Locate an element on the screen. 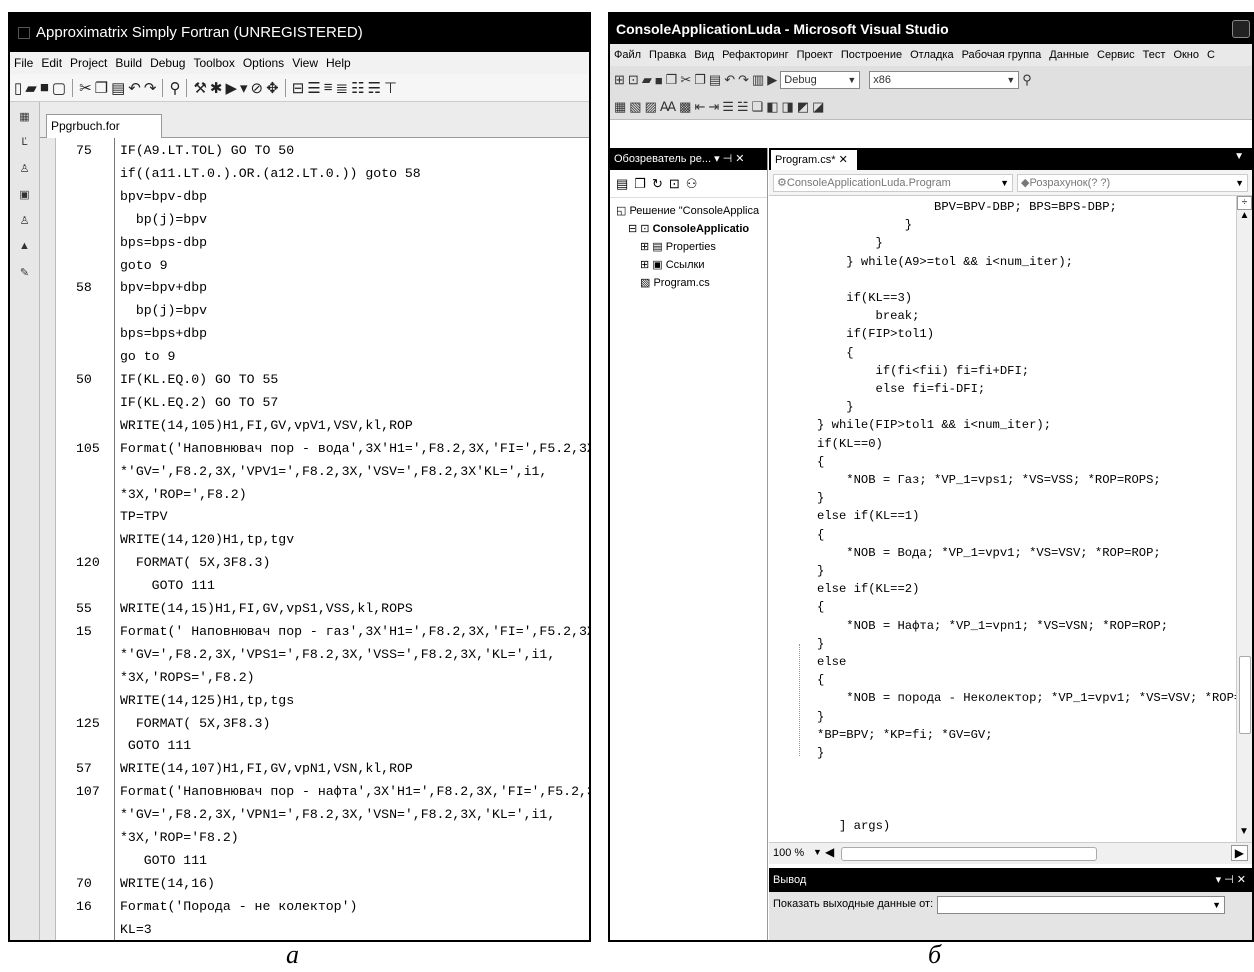 The height and width of the screenshot is (972, 1254). close-icon: ✕ is located at coordinates (843, 160).